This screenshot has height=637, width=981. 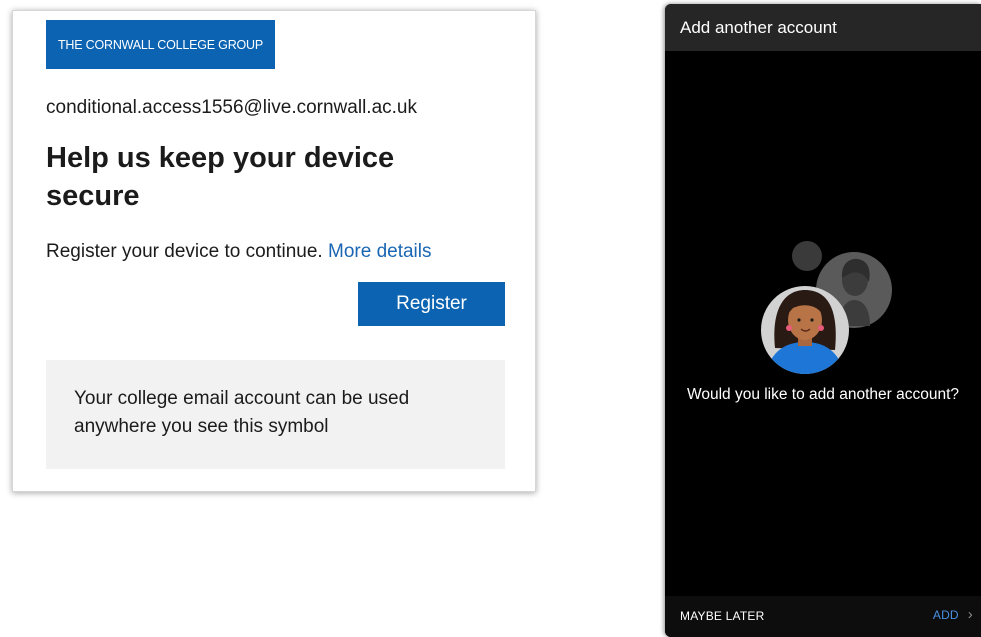 What do you see at coordinates (184, 251) in the screenshot?
I see `register-prompt-text: Register your device to continue.` at bounding box center [184, 251].